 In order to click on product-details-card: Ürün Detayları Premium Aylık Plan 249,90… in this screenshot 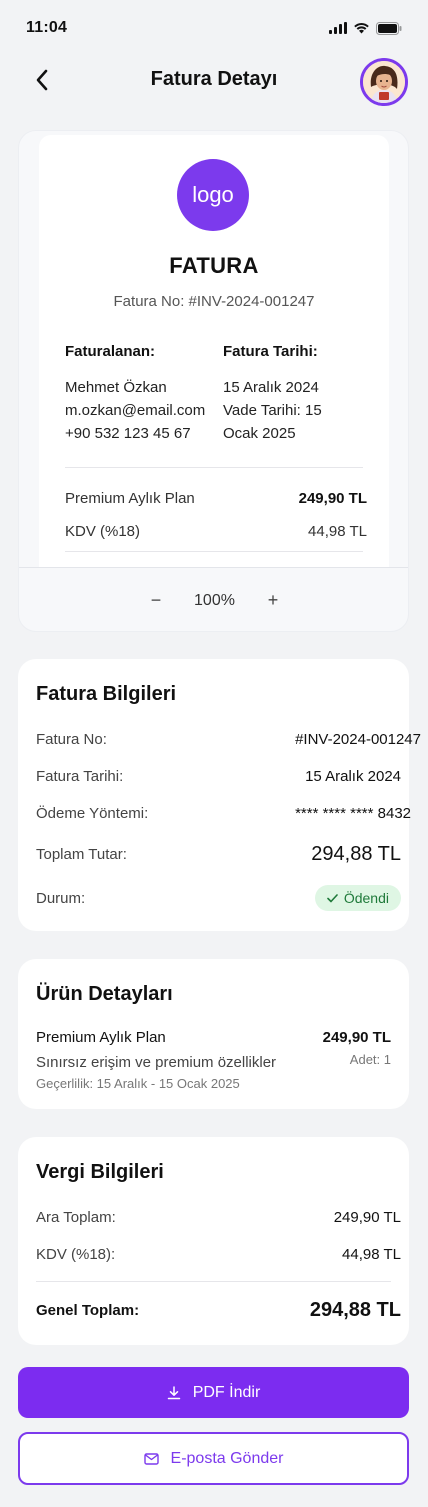, I will do `click(213, 1034)`.